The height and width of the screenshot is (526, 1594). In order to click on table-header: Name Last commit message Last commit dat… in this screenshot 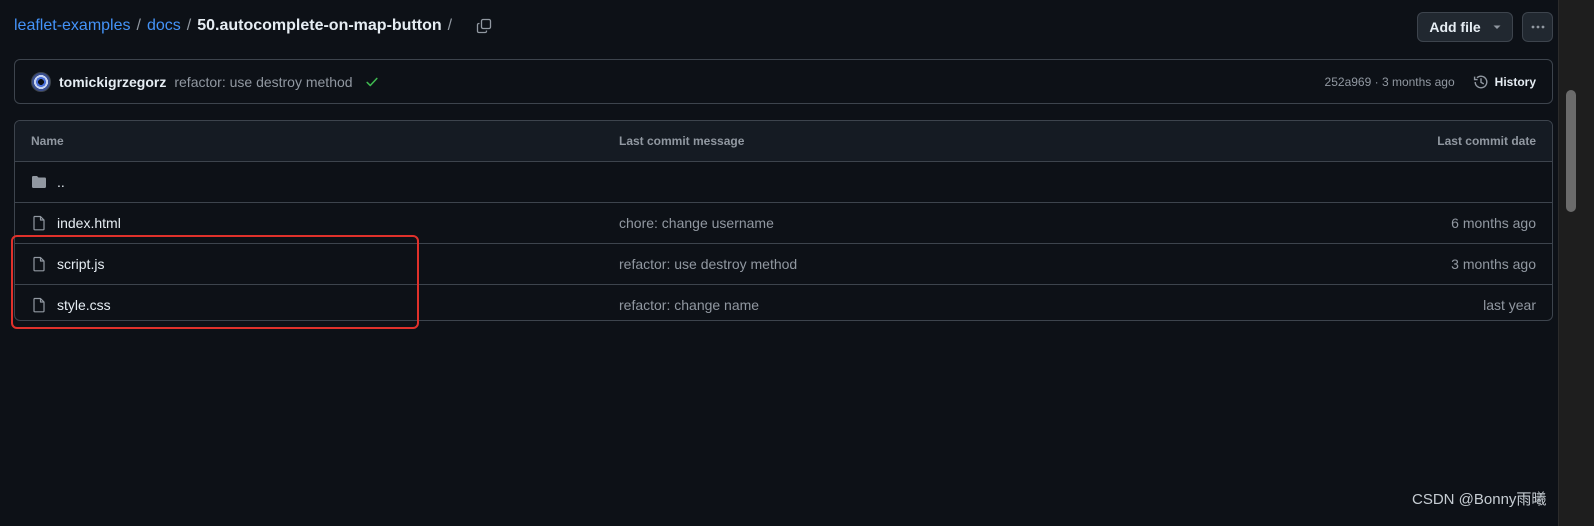, I will do `click(783, 141)`.